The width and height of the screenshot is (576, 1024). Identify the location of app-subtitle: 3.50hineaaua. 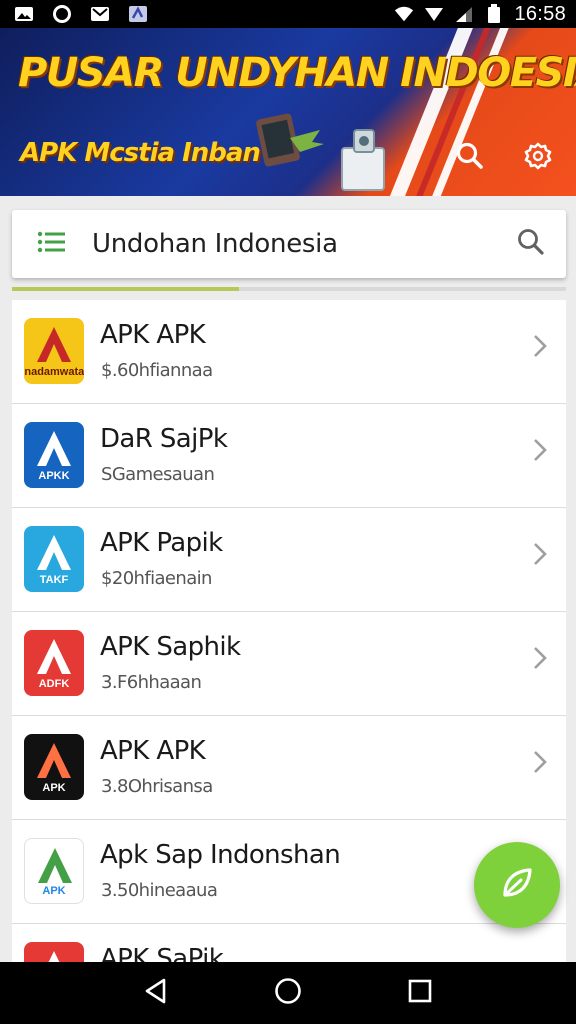
(159, 890).